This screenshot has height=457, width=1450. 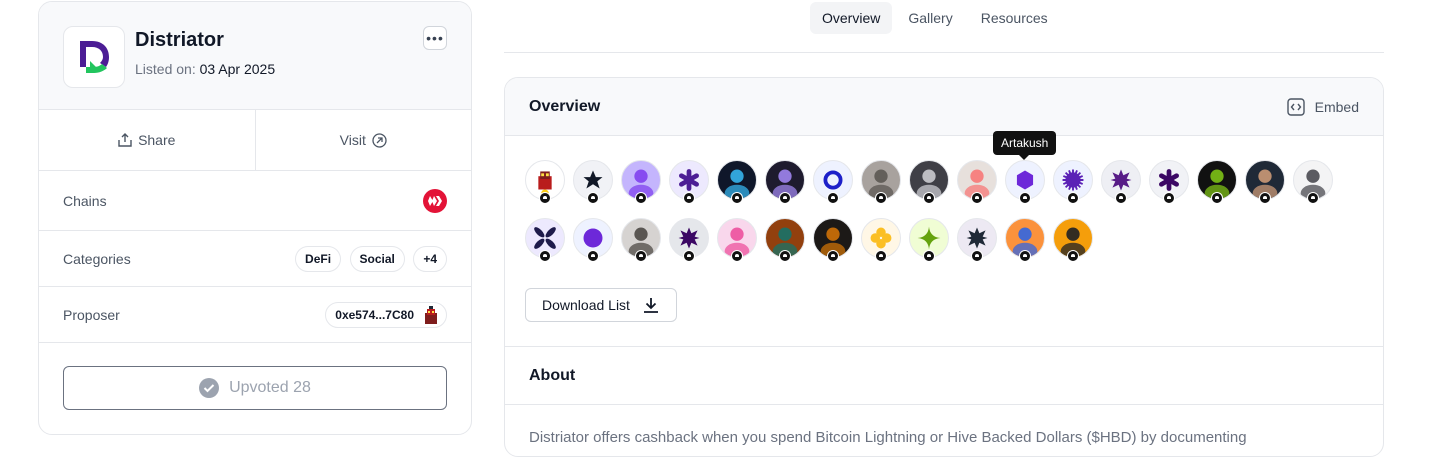 I want to click on tab-bar: Overview Gallery Resources, so click(x=935, y=18).